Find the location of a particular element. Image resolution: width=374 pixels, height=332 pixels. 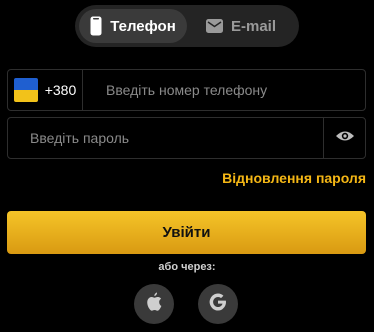

country-code-selector: +380 is located at coordinates (45, 90).